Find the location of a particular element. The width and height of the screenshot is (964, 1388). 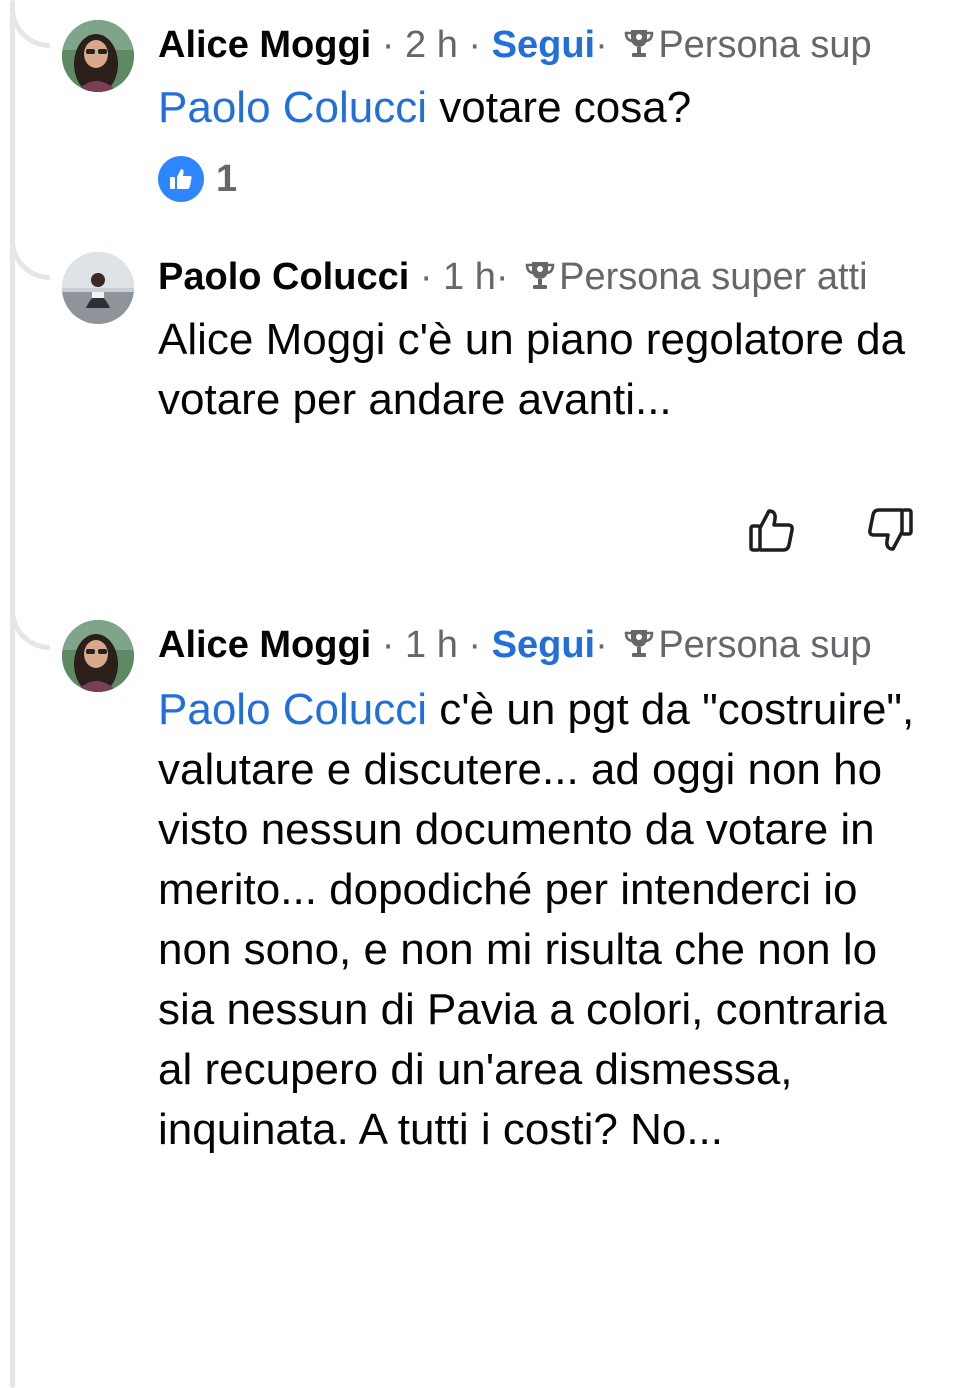

comment-text: Paolo Colucci votare cosa? is located at coordinates (548, 108).